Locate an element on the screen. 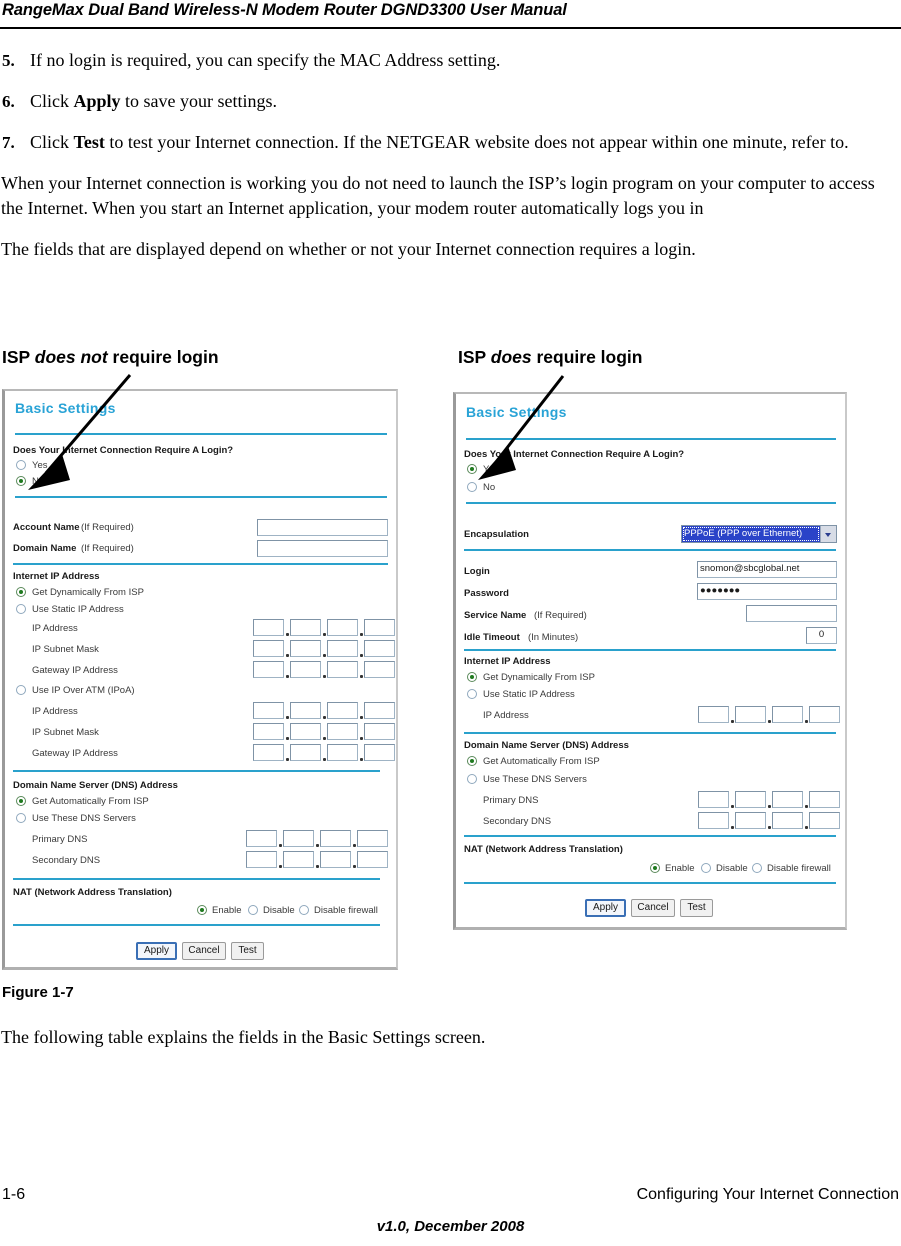  login-input-right: snomon@sbcglobal.net is located at coordinates (767, 569).